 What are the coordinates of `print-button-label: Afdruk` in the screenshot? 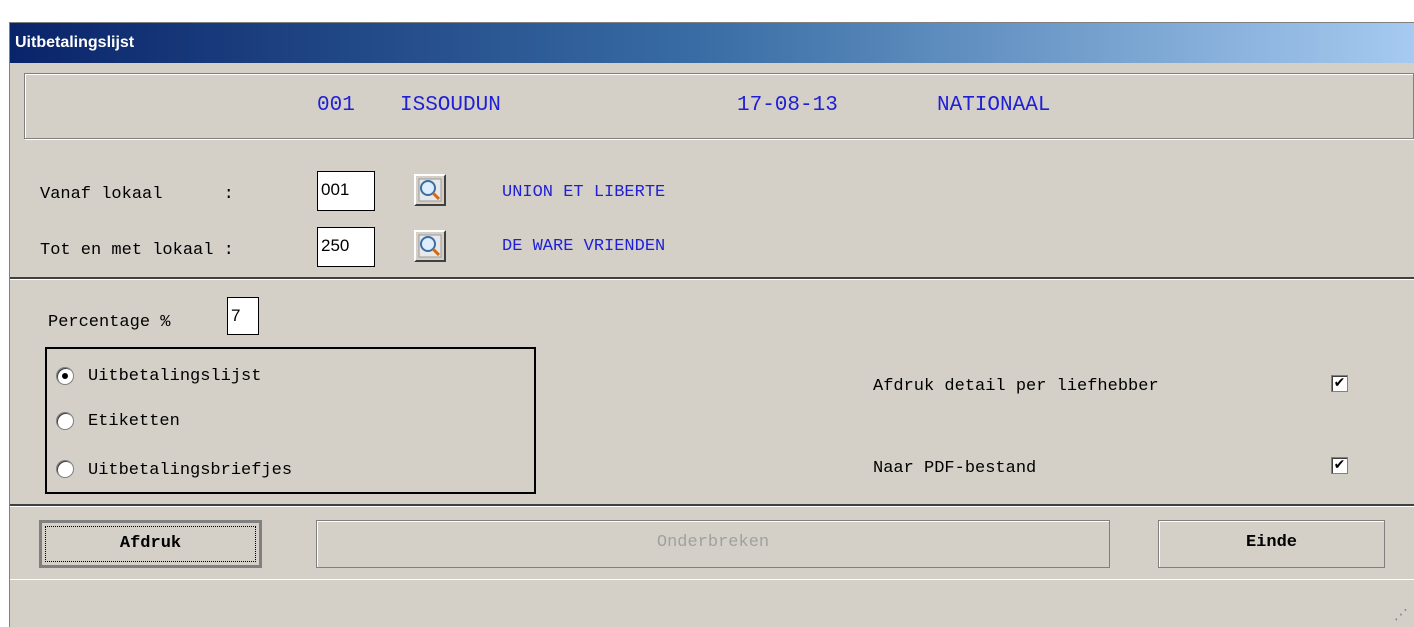 It's located at (150, 544).